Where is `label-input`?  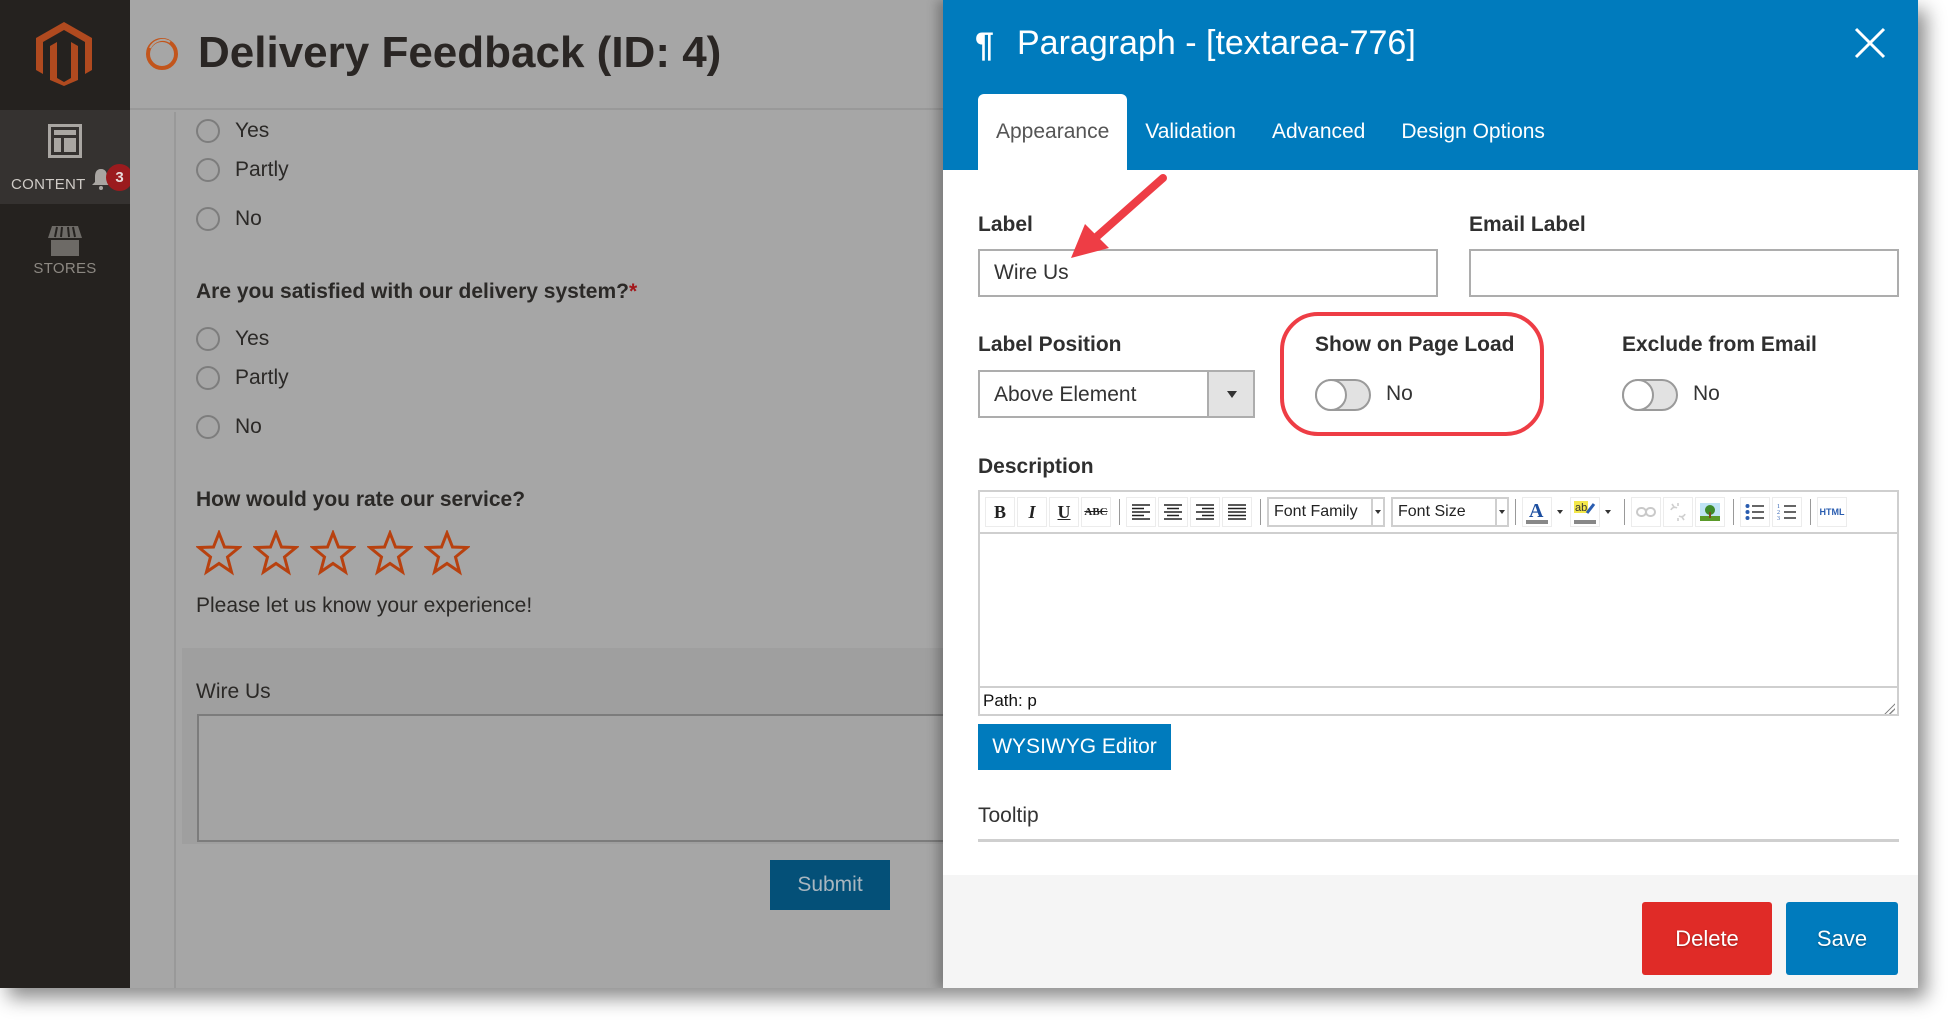 label-input is located at coordinates (1208, 273).